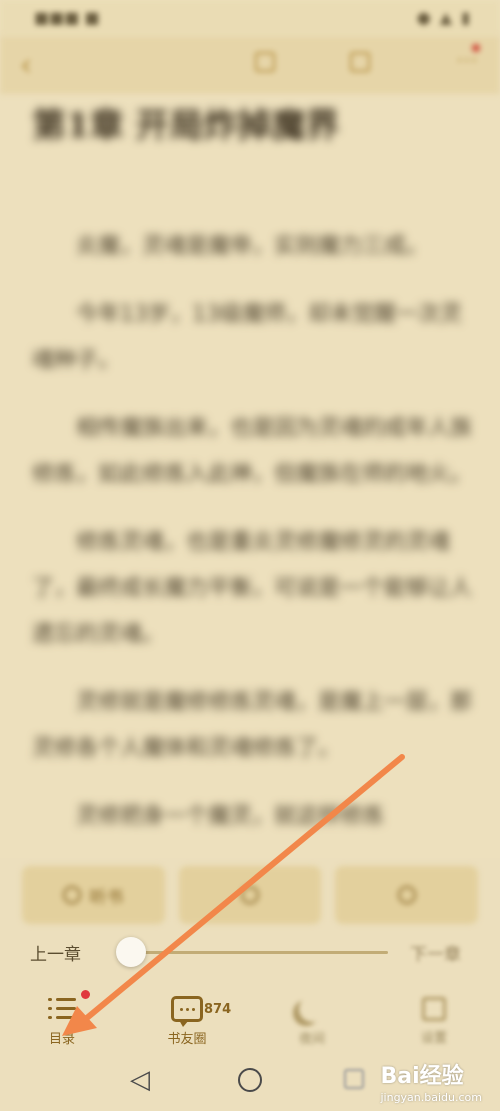  What do you see at coordinates (186, 126) in the screenshot?
I see `chapter-title: 第1章 开局炸掉魔界` at bounding box center [186, 126].